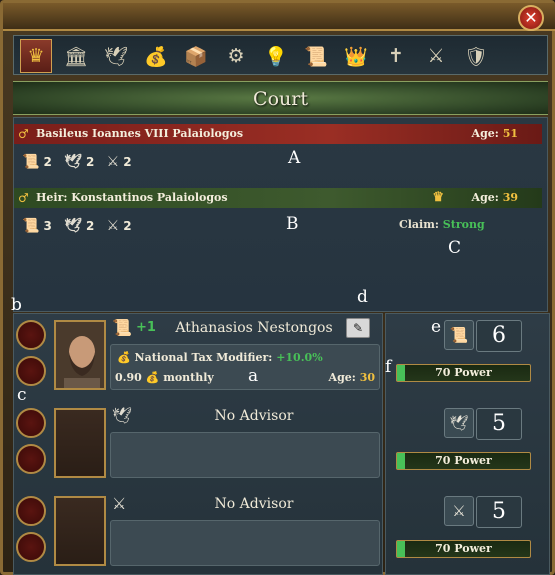  Describe the element at coordinates (463, 224) in the screenshot. I see `claim-value: Strong` at that location.